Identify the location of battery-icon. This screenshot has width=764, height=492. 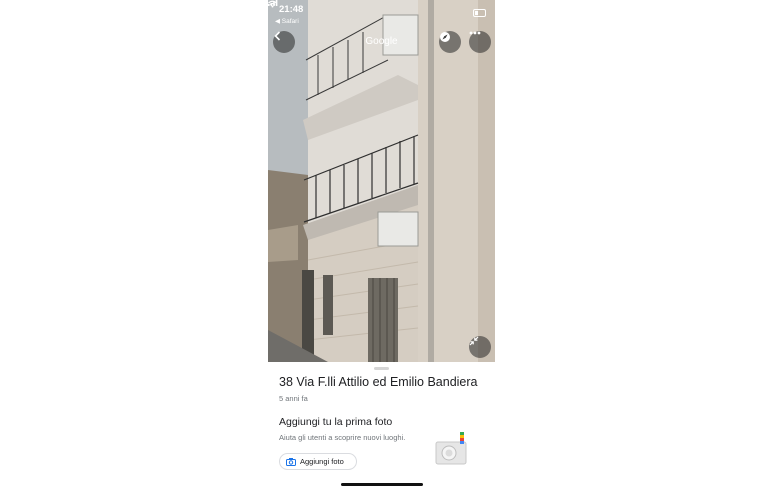
(479, 13).